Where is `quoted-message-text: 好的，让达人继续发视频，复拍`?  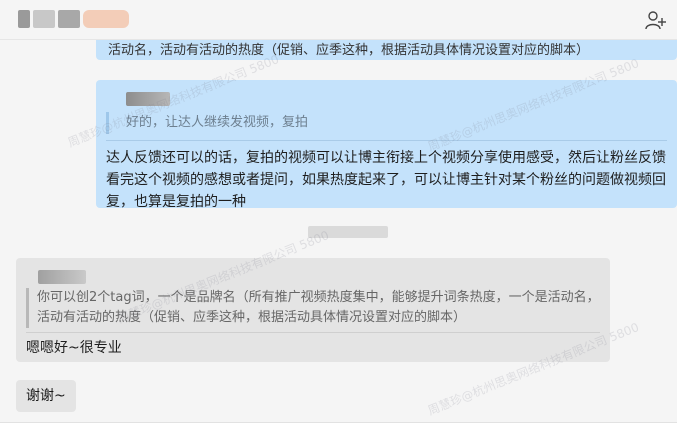
quoted-message-text: 好的，让达人继续发视频，复拍 is located at coordinates (217, 122).